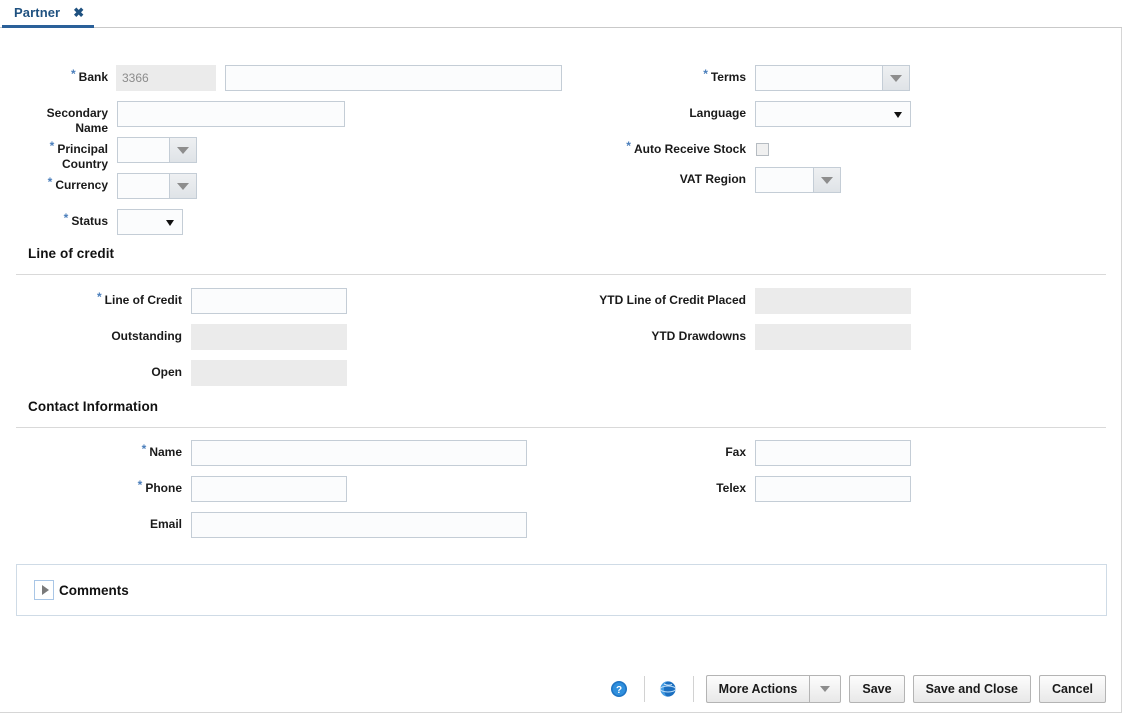 The width and height of the screenshot is (1122, 713). What do you see at coordinates (77, 120) in the screenshot?
I see `field-secondary-name-label: Secondary Name` at bounding box center [77, 120].